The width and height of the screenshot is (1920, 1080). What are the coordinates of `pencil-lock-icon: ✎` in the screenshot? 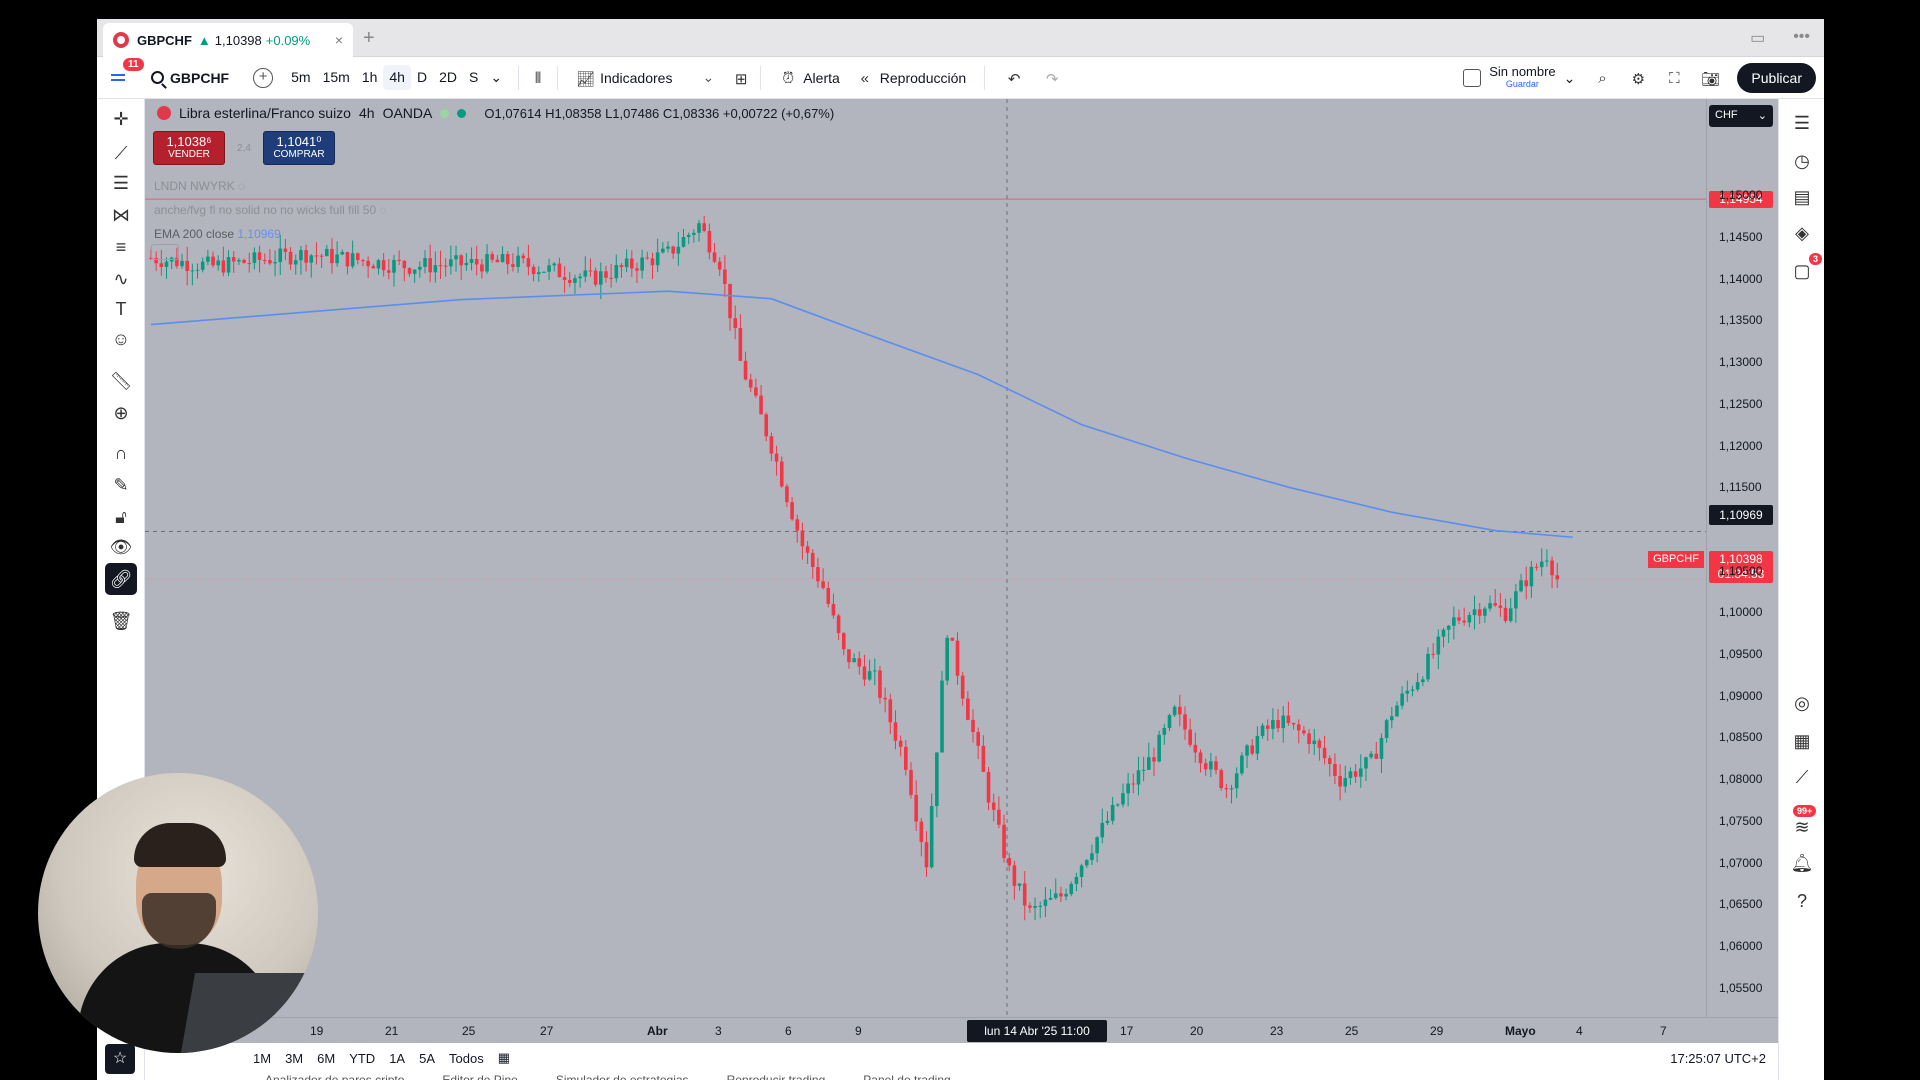 It's located at (121, 485).